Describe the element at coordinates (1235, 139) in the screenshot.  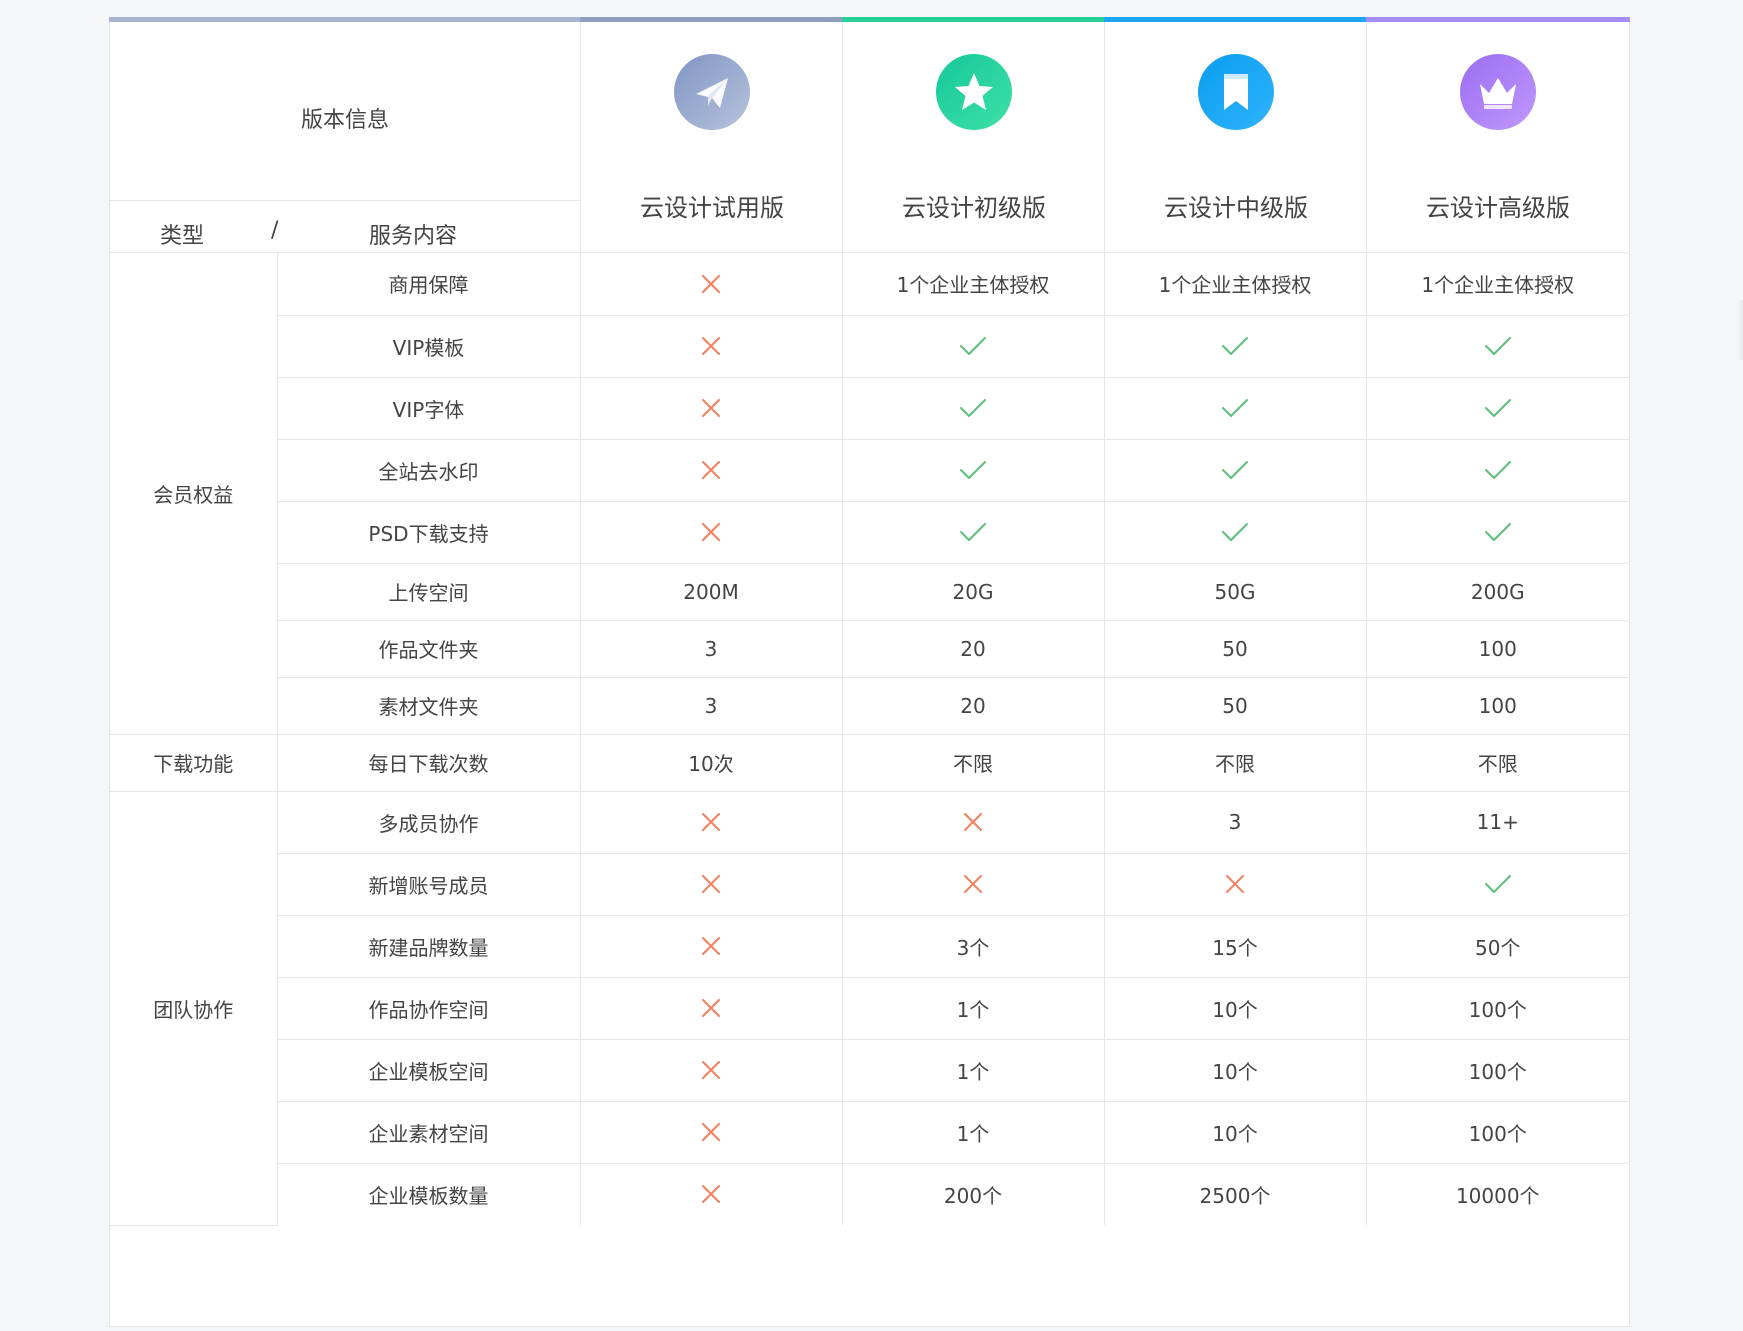
I see `plan-header-intermediate: 云设计中级版` at that location.